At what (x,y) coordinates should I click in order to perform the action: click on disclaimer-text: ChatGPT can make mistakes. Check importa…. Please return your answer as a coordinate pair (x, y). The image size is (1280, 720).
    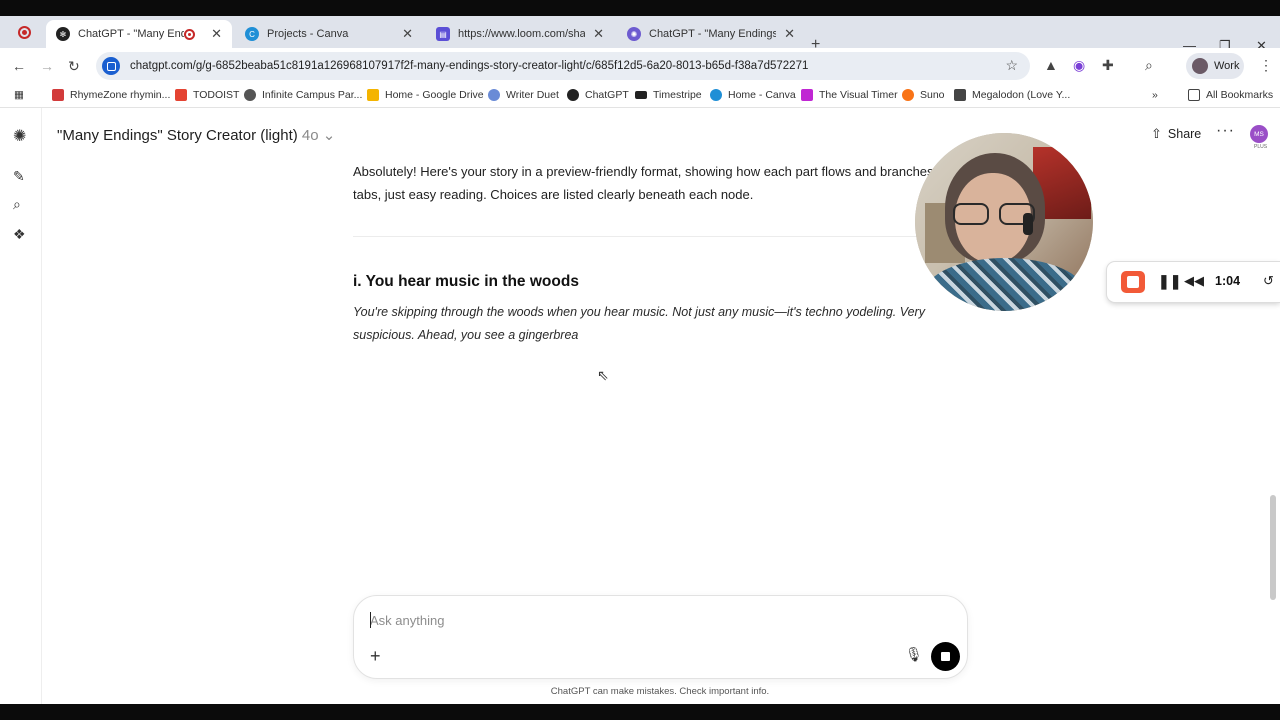
    Looking at the image, I should click on (660, 691).